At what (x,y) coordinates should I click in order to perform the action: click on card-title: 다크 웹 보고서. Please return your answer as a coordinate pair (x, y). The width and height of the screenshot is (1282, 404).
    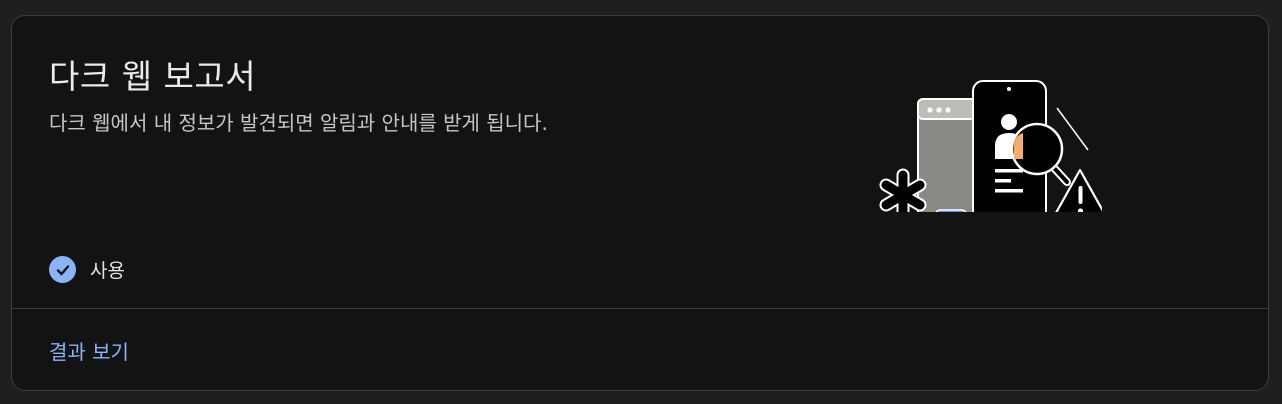
    Looking at the image, I should click on (153, 76).